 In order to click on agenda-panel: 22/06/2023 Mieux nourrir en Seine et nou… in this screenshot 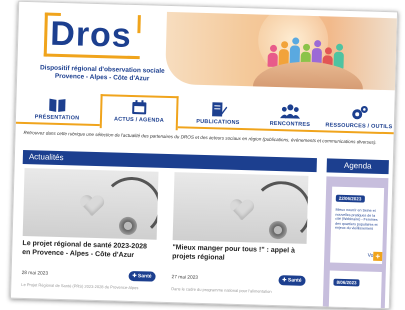, I will do `click(355, 243)`.